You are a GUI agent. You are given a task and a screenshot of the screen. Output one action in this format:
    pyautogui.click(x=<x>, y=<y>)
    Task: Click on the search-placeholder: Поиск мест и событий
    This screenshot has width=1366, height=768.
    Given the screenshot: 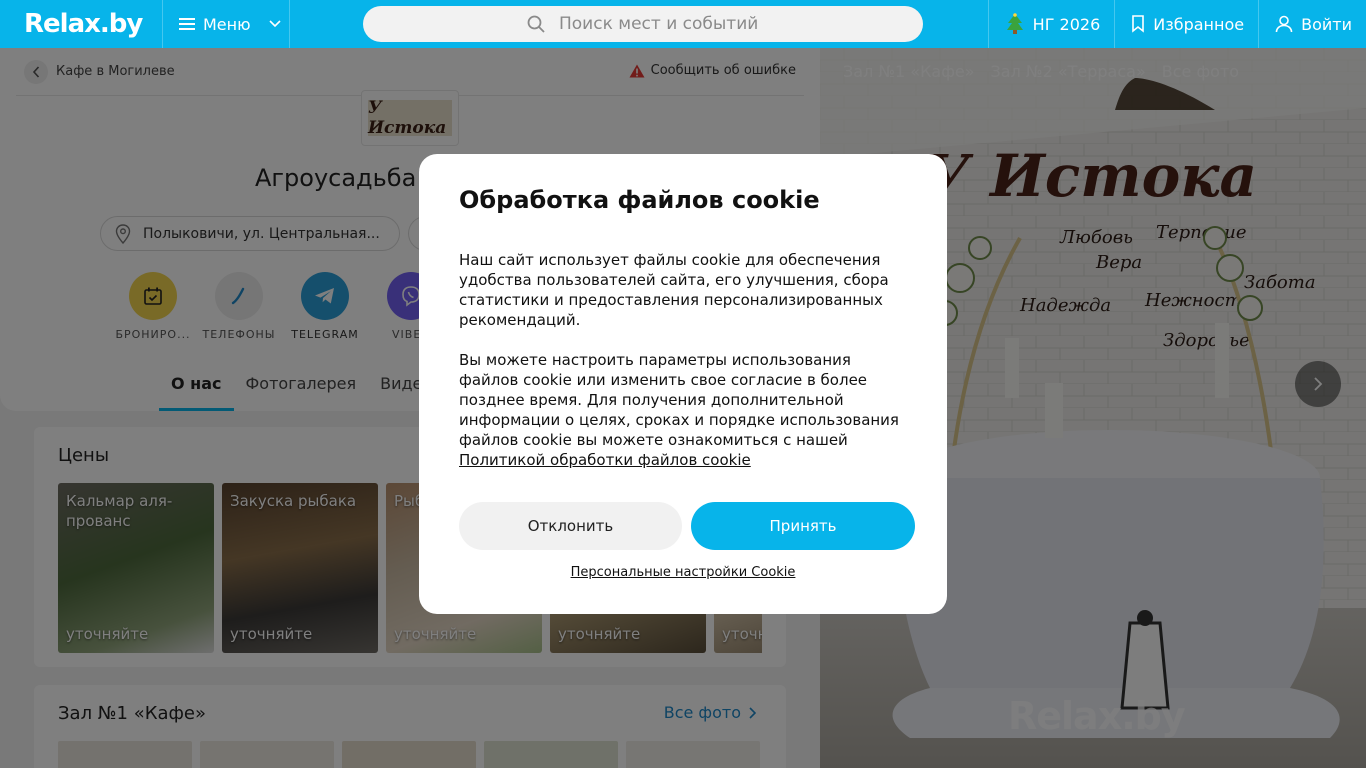 What is the action you would take?
    pyautogui.click(x=659, y=24)
    